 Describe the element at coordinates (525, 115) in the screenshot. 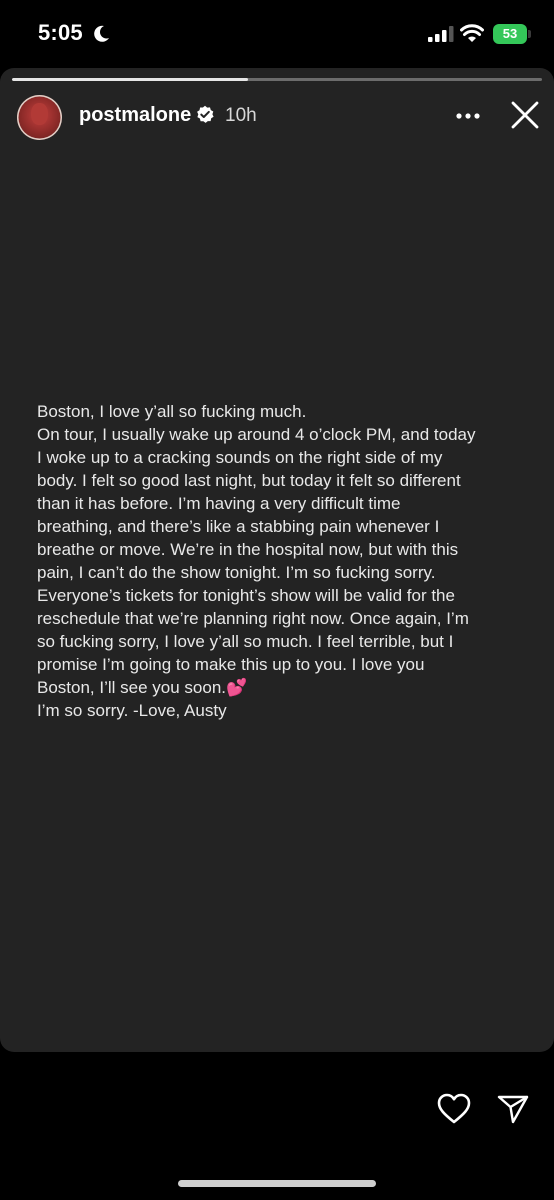

I see `close-icon` at that location.